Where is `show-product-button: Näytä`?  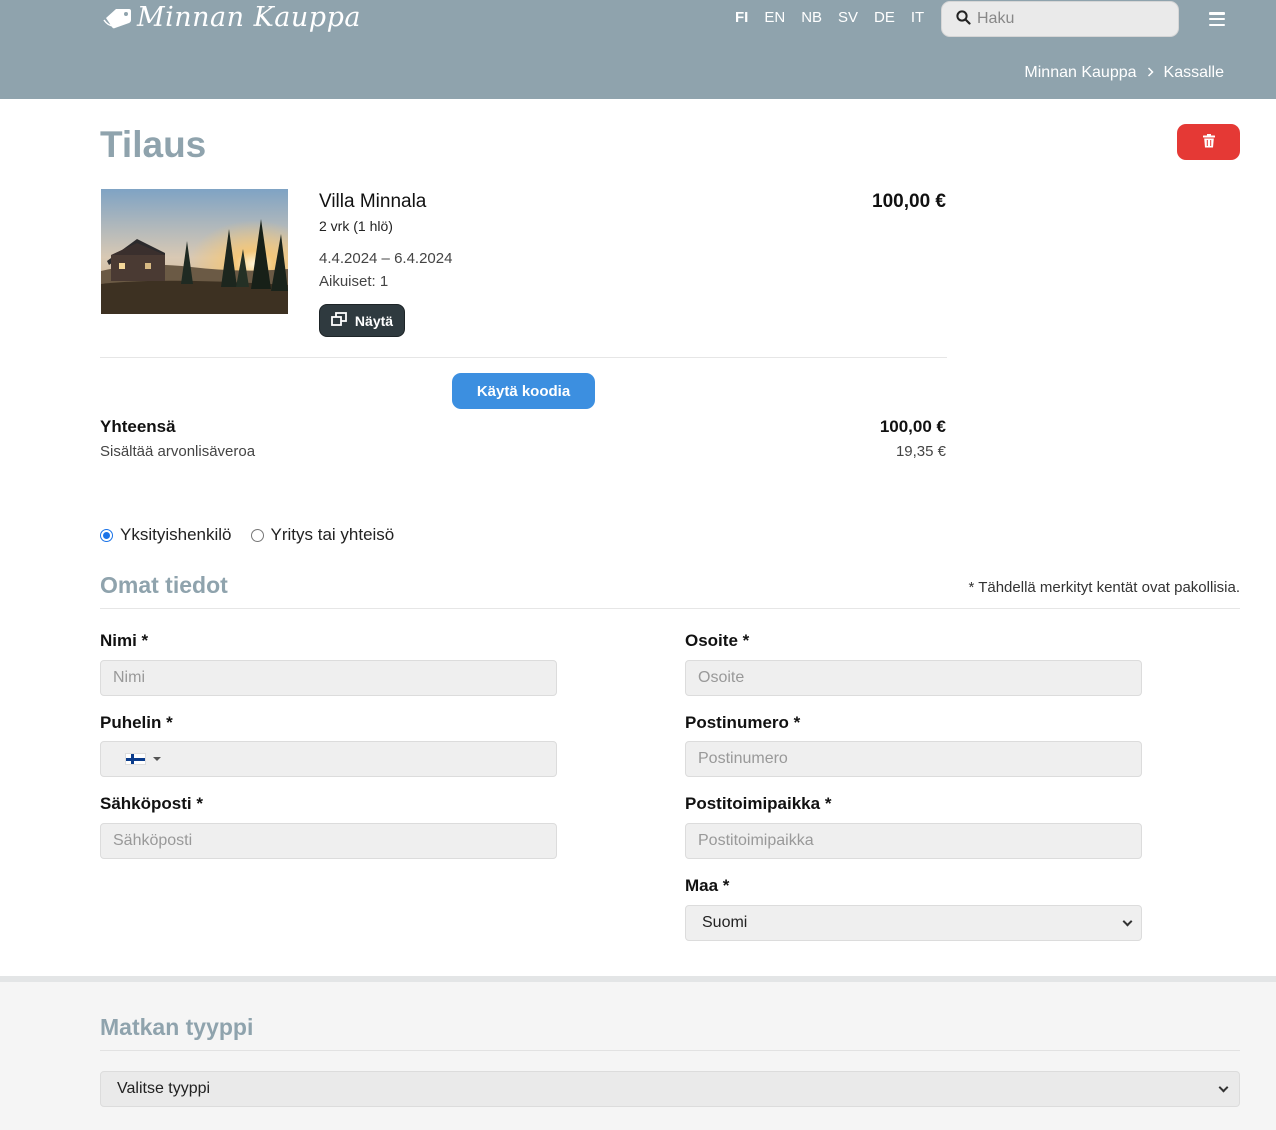
show-product-button: Näytä is located at coordinates (362, 320).